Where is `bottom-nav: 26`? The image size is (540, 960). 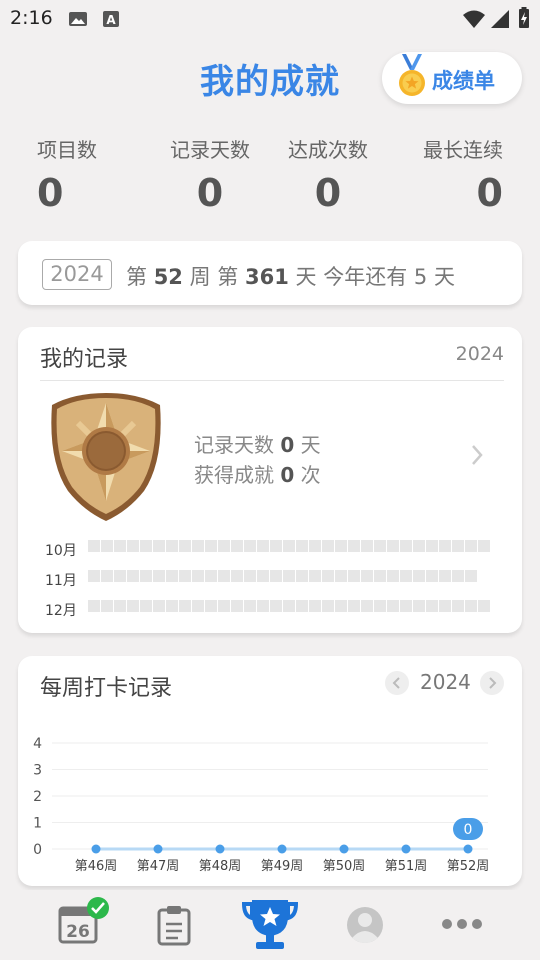 bottom-nav: 26 is located at coordinates (270, 925).